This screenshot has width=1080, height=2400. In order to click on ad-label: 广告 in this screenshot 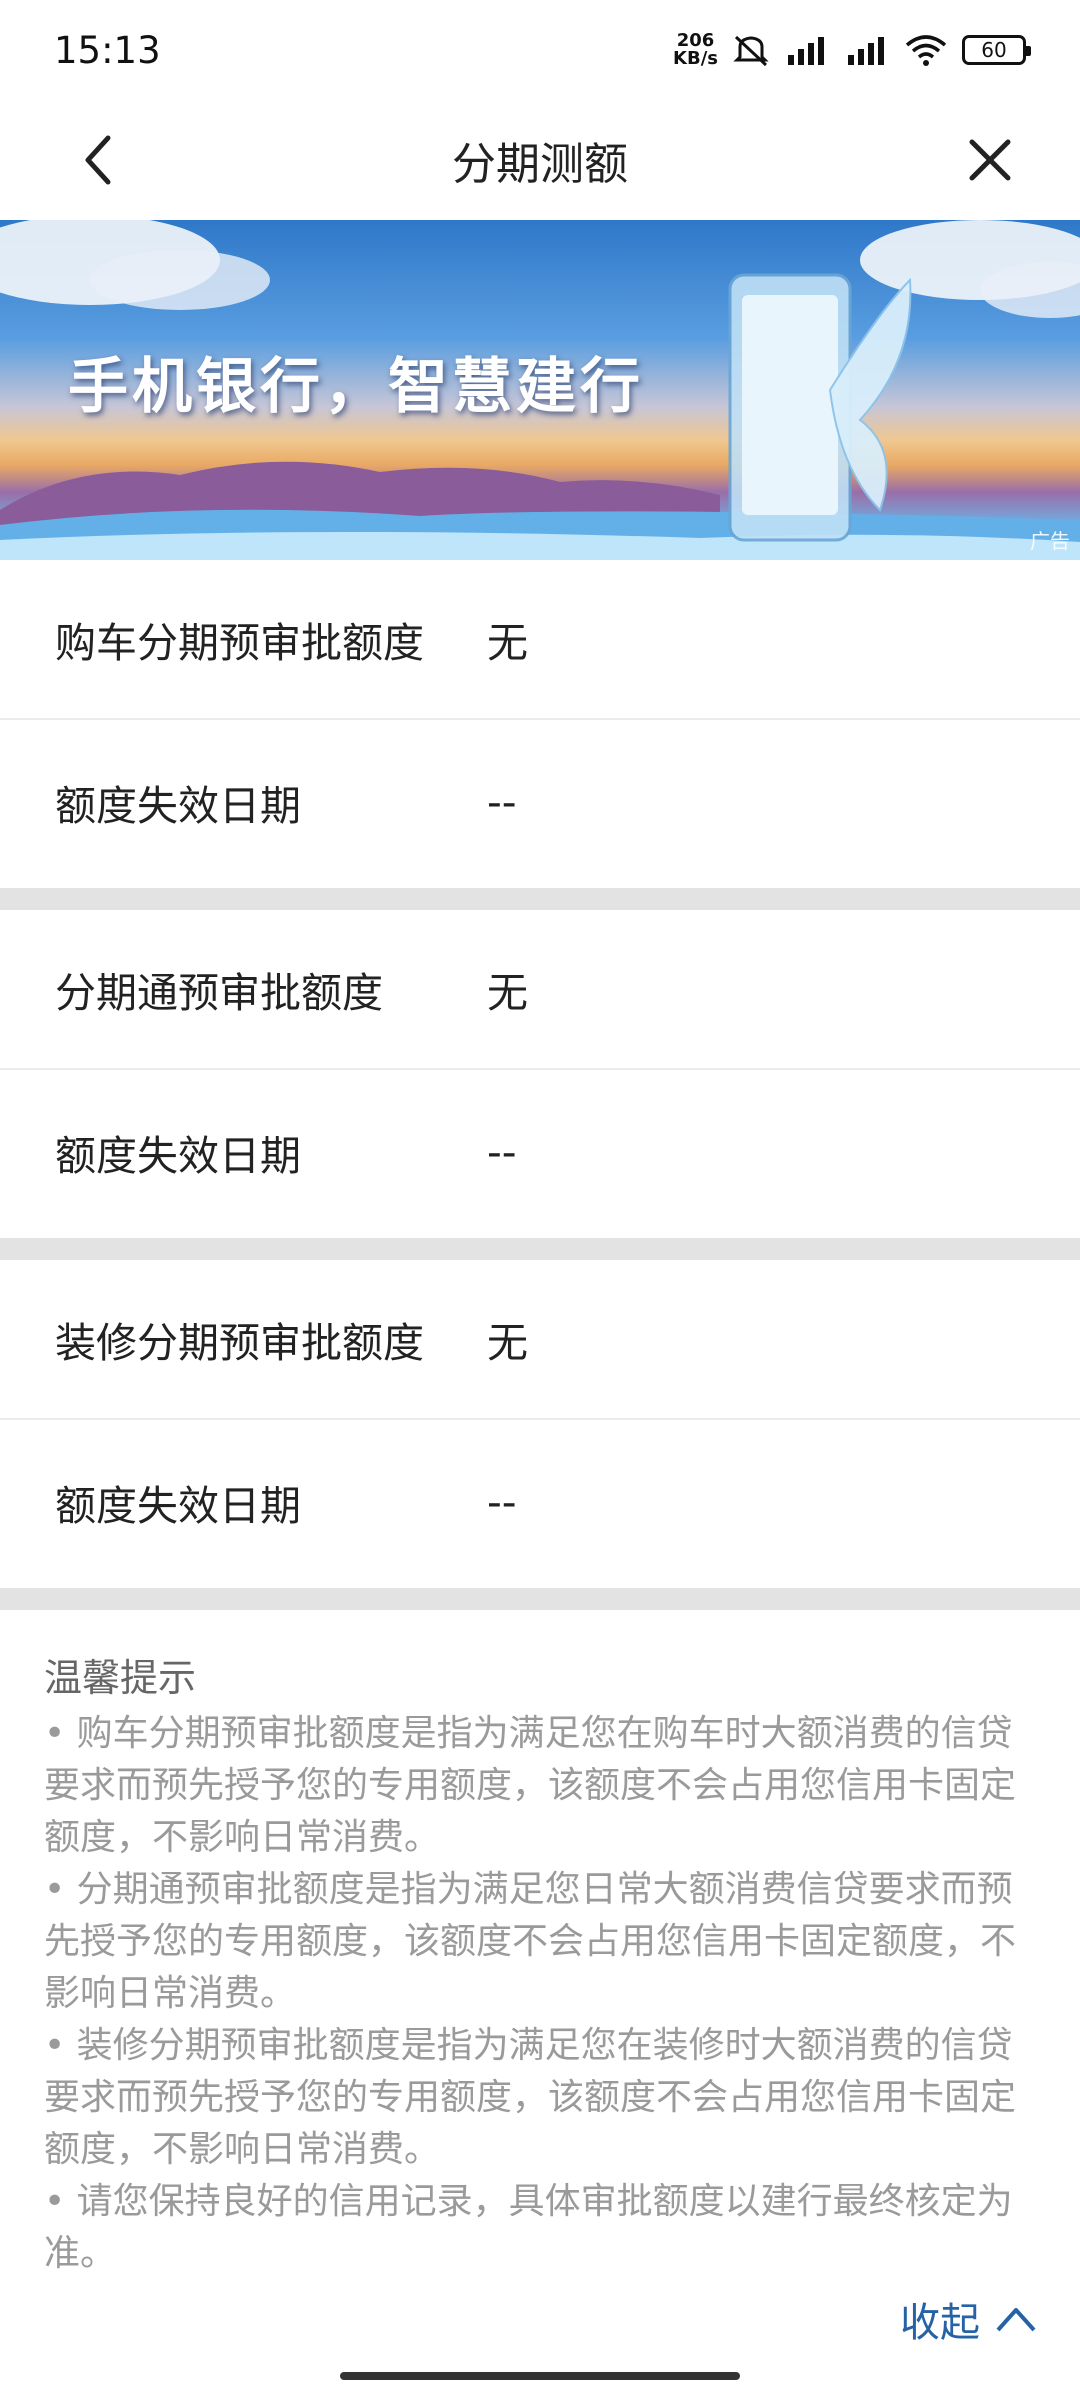, I will do `click(1050, 541)`.